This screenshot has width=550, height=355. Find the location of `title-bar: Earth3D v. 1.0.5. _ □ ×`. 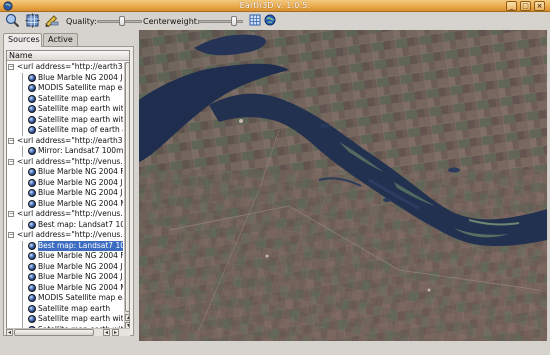

title-bar: Earth3D v. 1.0.5. _ □ × is located at coordinates (275, 6).